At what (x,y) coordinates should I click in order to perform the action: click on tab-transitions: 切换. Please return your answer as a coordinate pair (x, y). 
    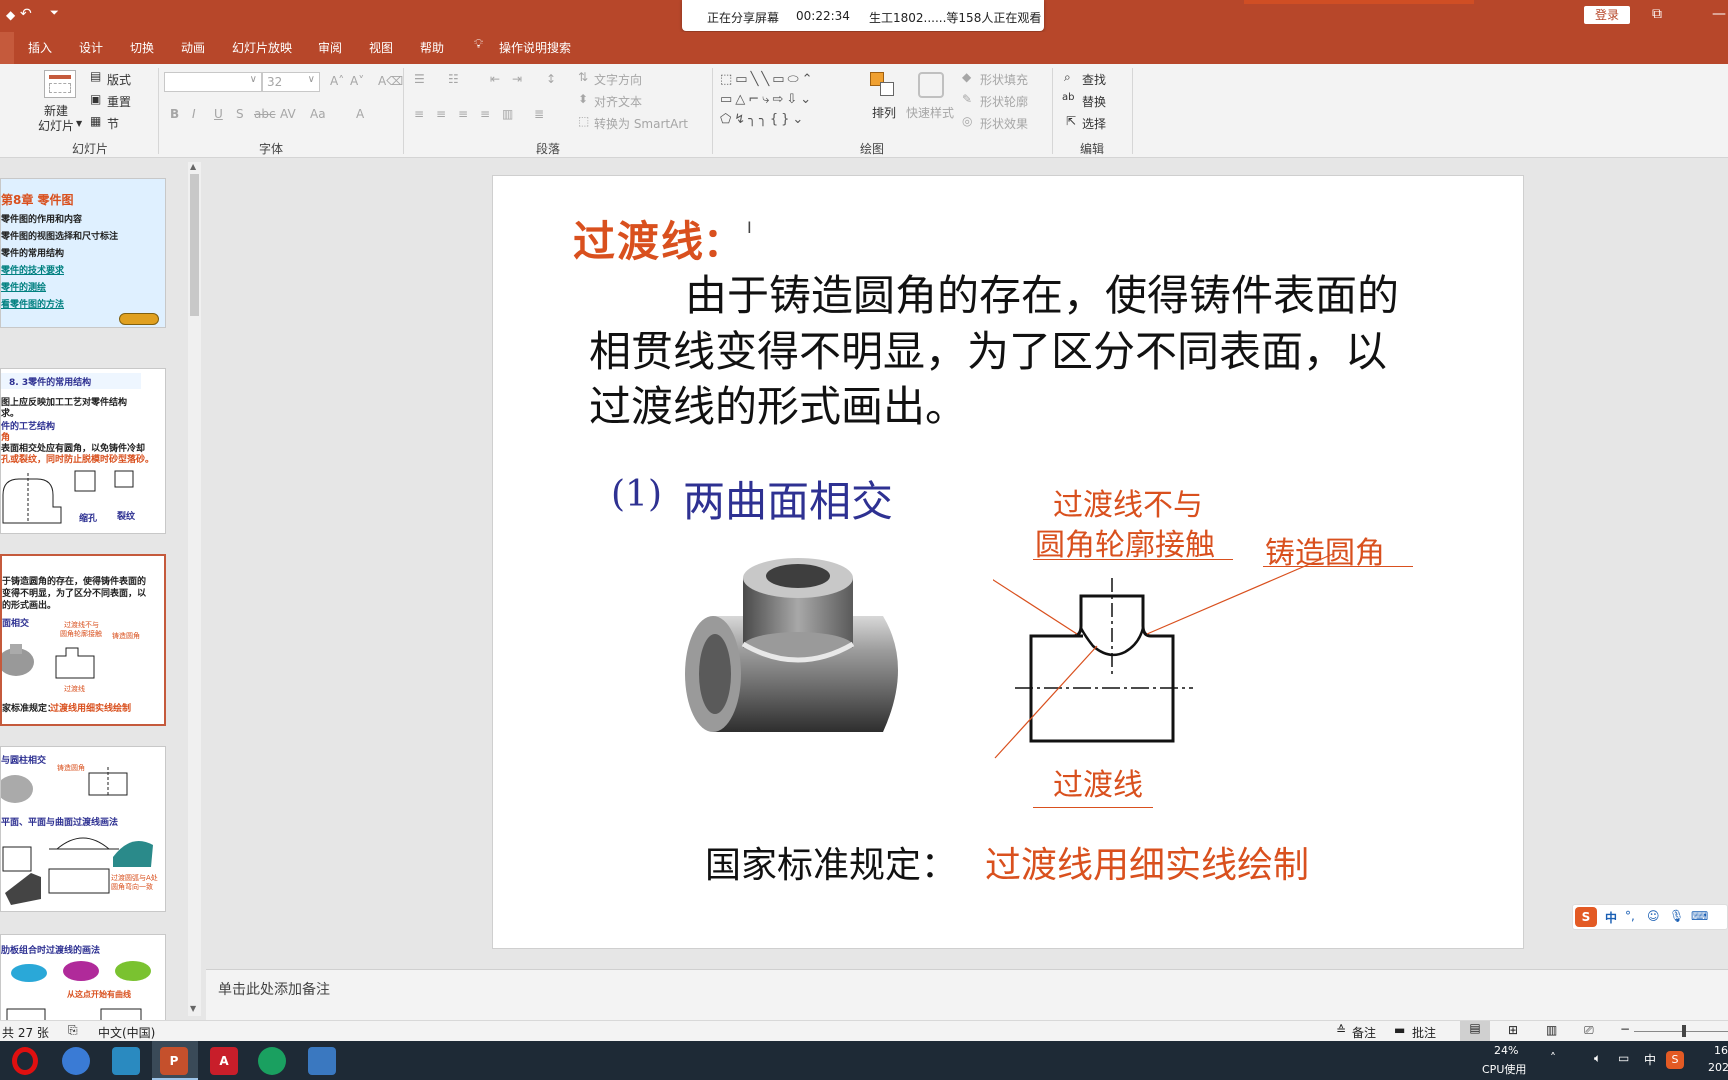
    Looking at the image, I should click on (142, 47).